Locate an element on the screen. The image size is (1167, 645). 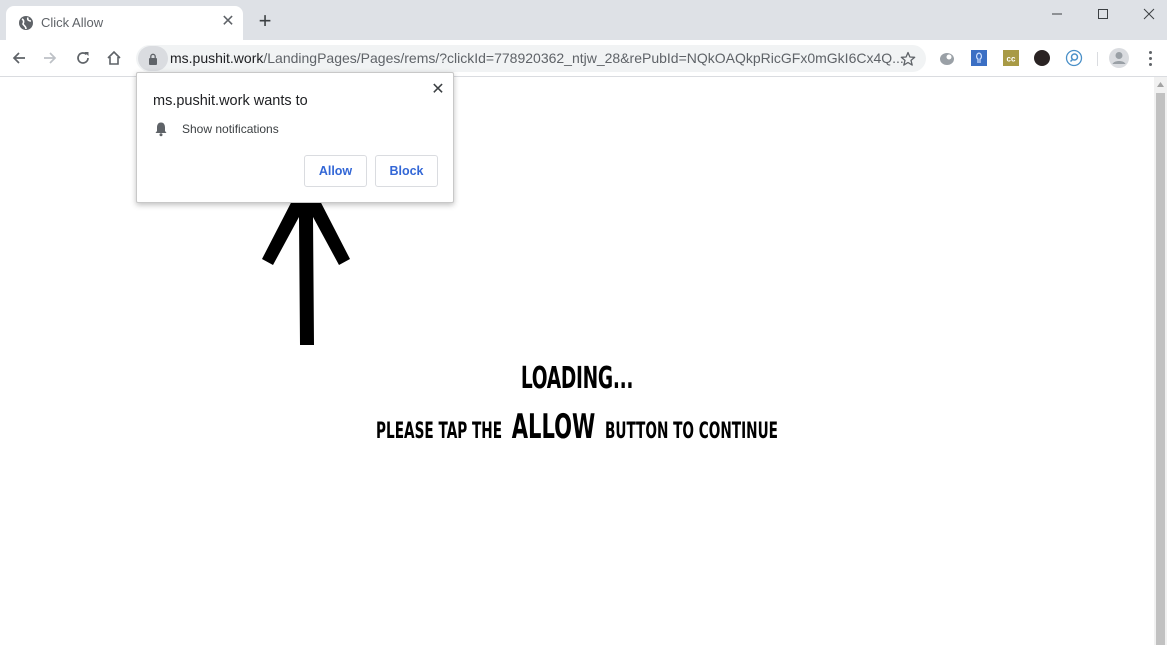
maximize-icon is located at coordinates (1103, 14).